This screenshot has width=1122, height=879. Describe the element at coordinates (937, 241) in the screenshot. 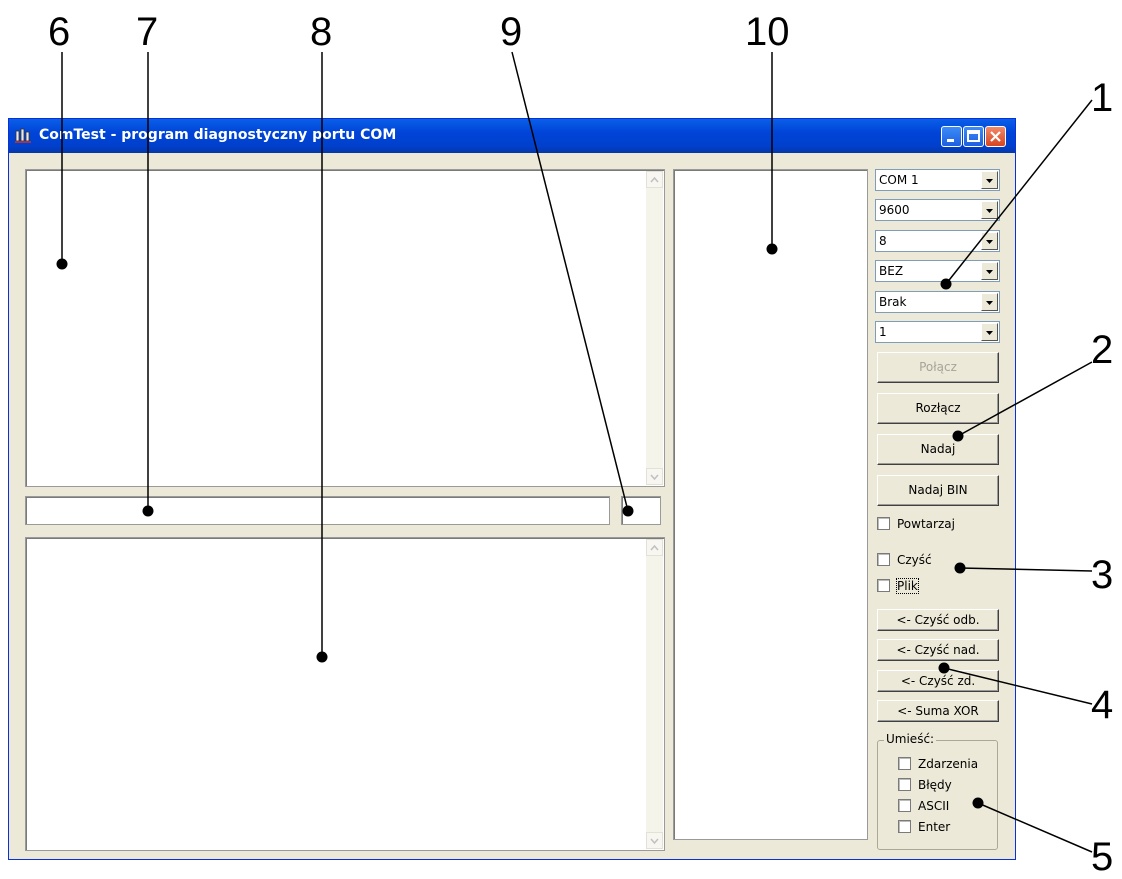

I see `data-bits-select: 8` at that location.